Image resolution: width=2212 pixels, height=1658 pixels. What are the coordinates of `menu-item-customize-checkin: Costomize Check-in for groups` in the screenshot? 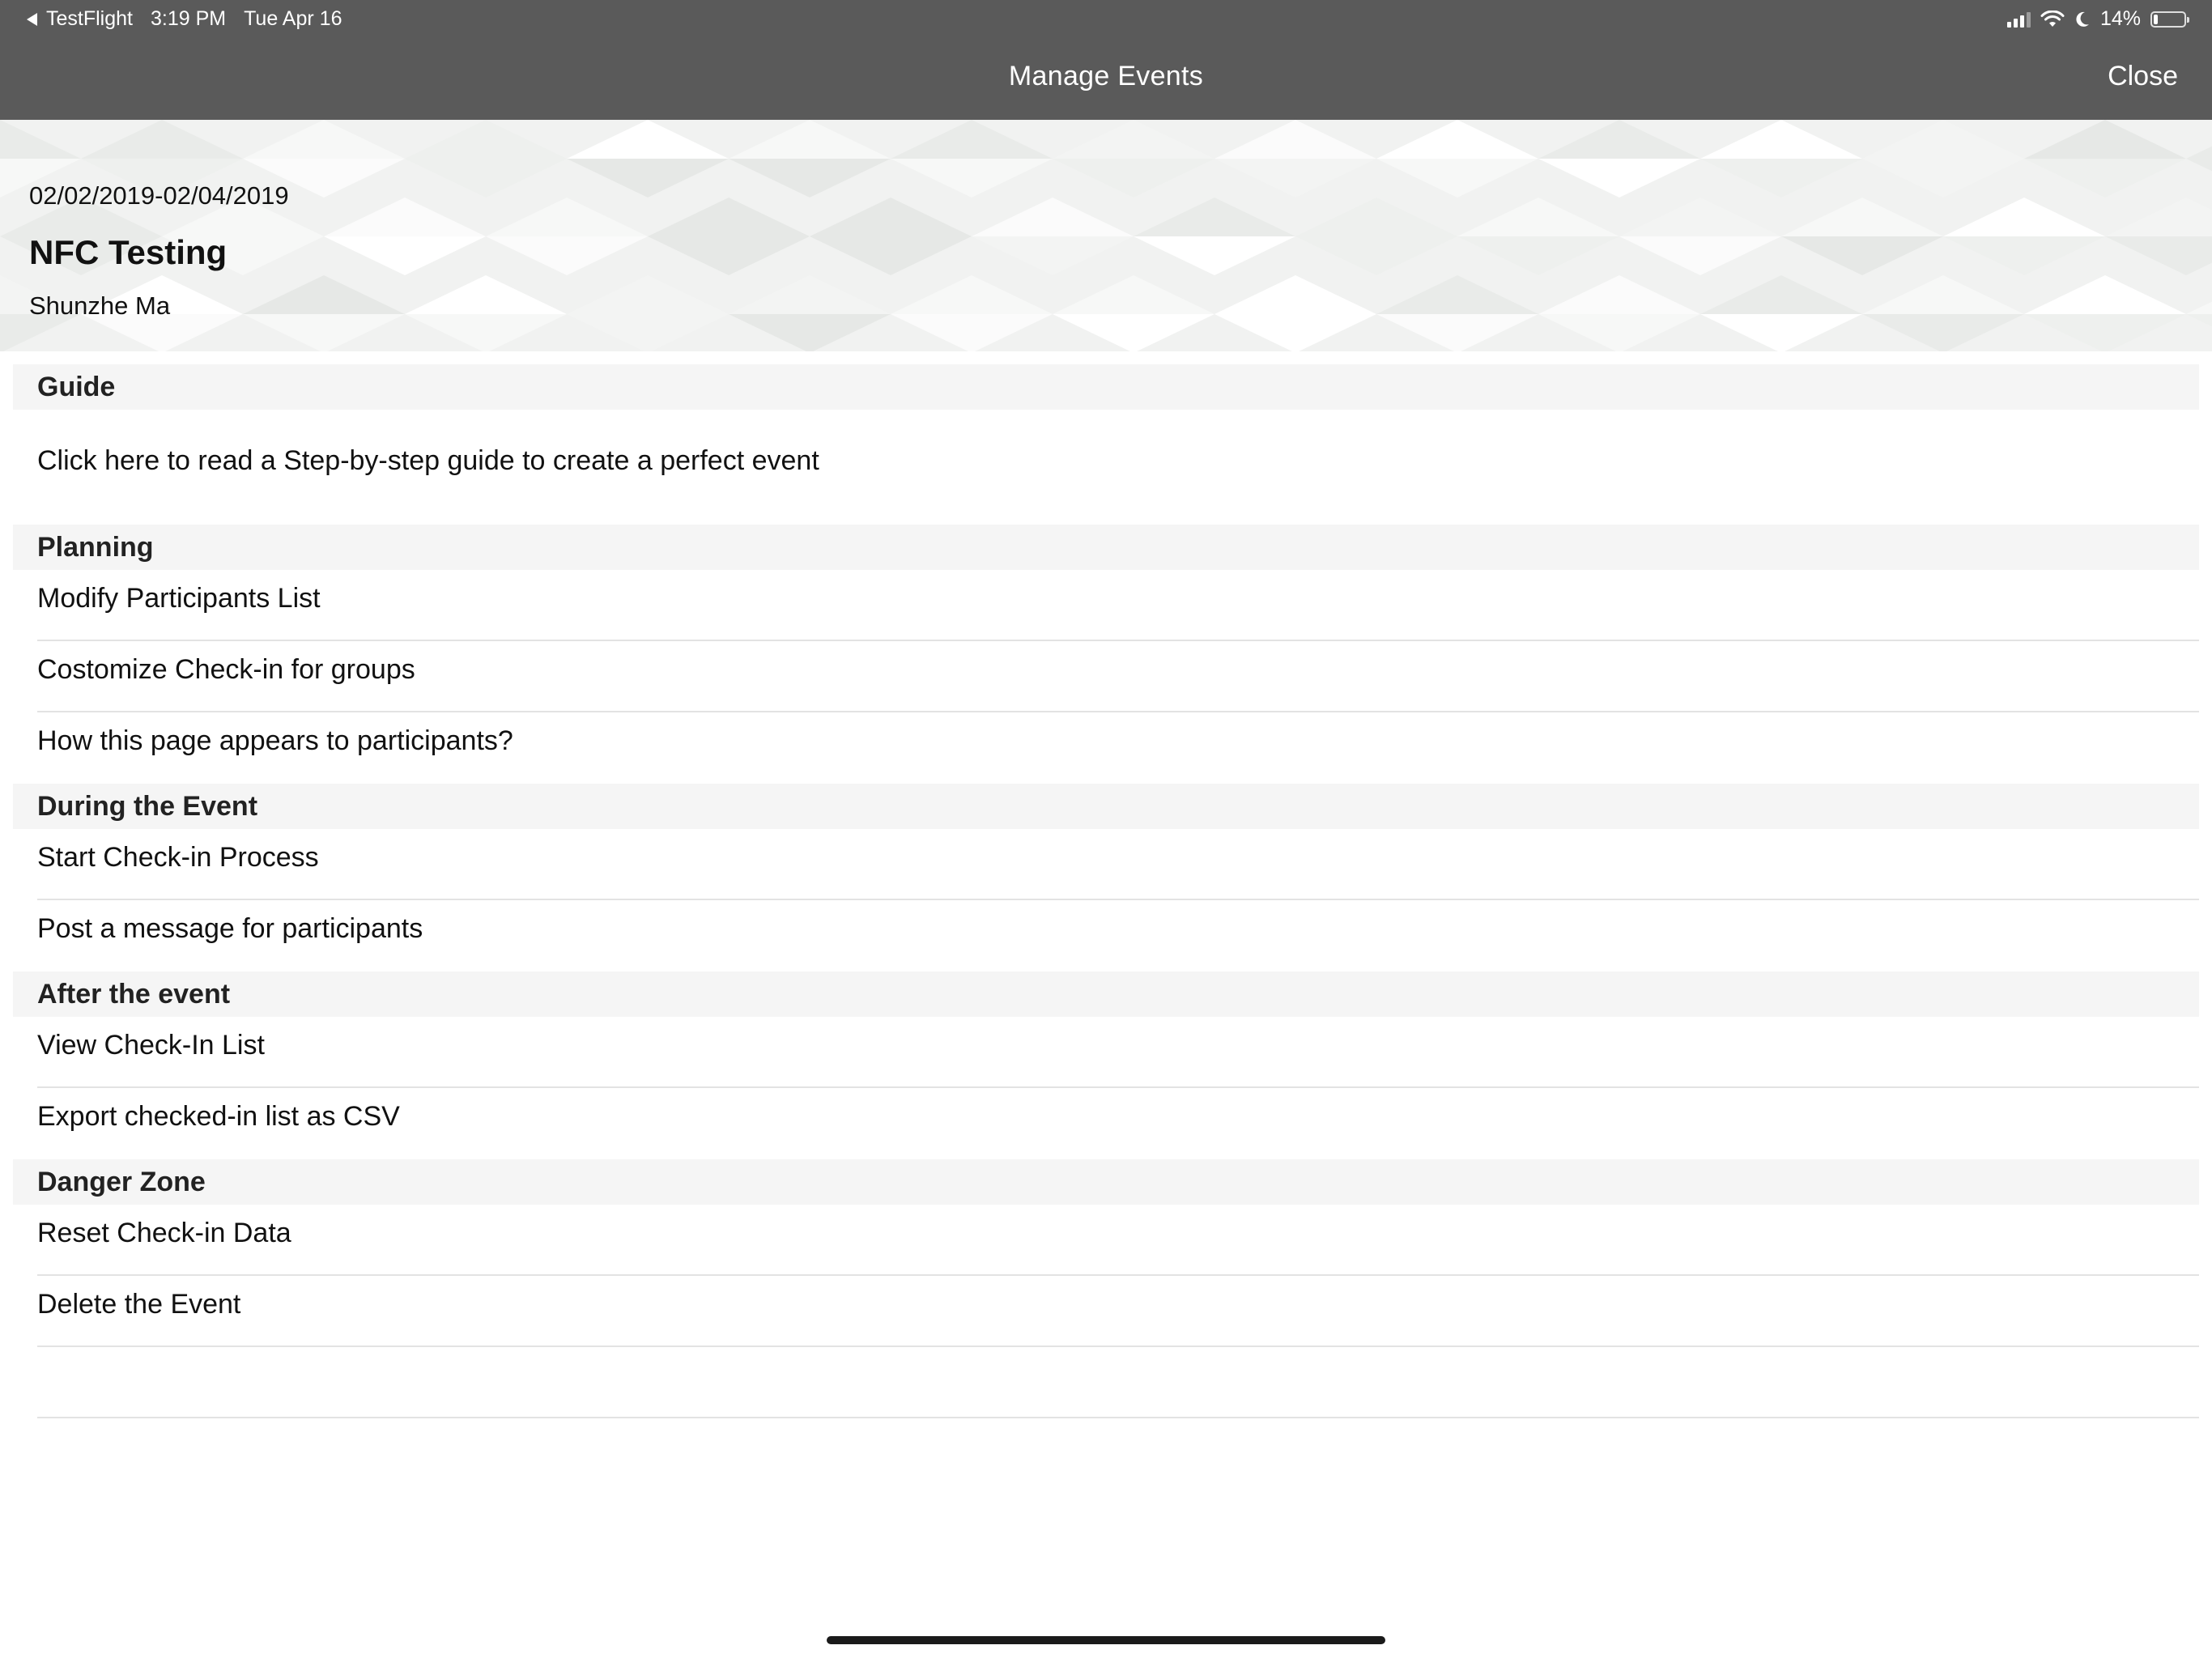 It's located at (1118, 674).